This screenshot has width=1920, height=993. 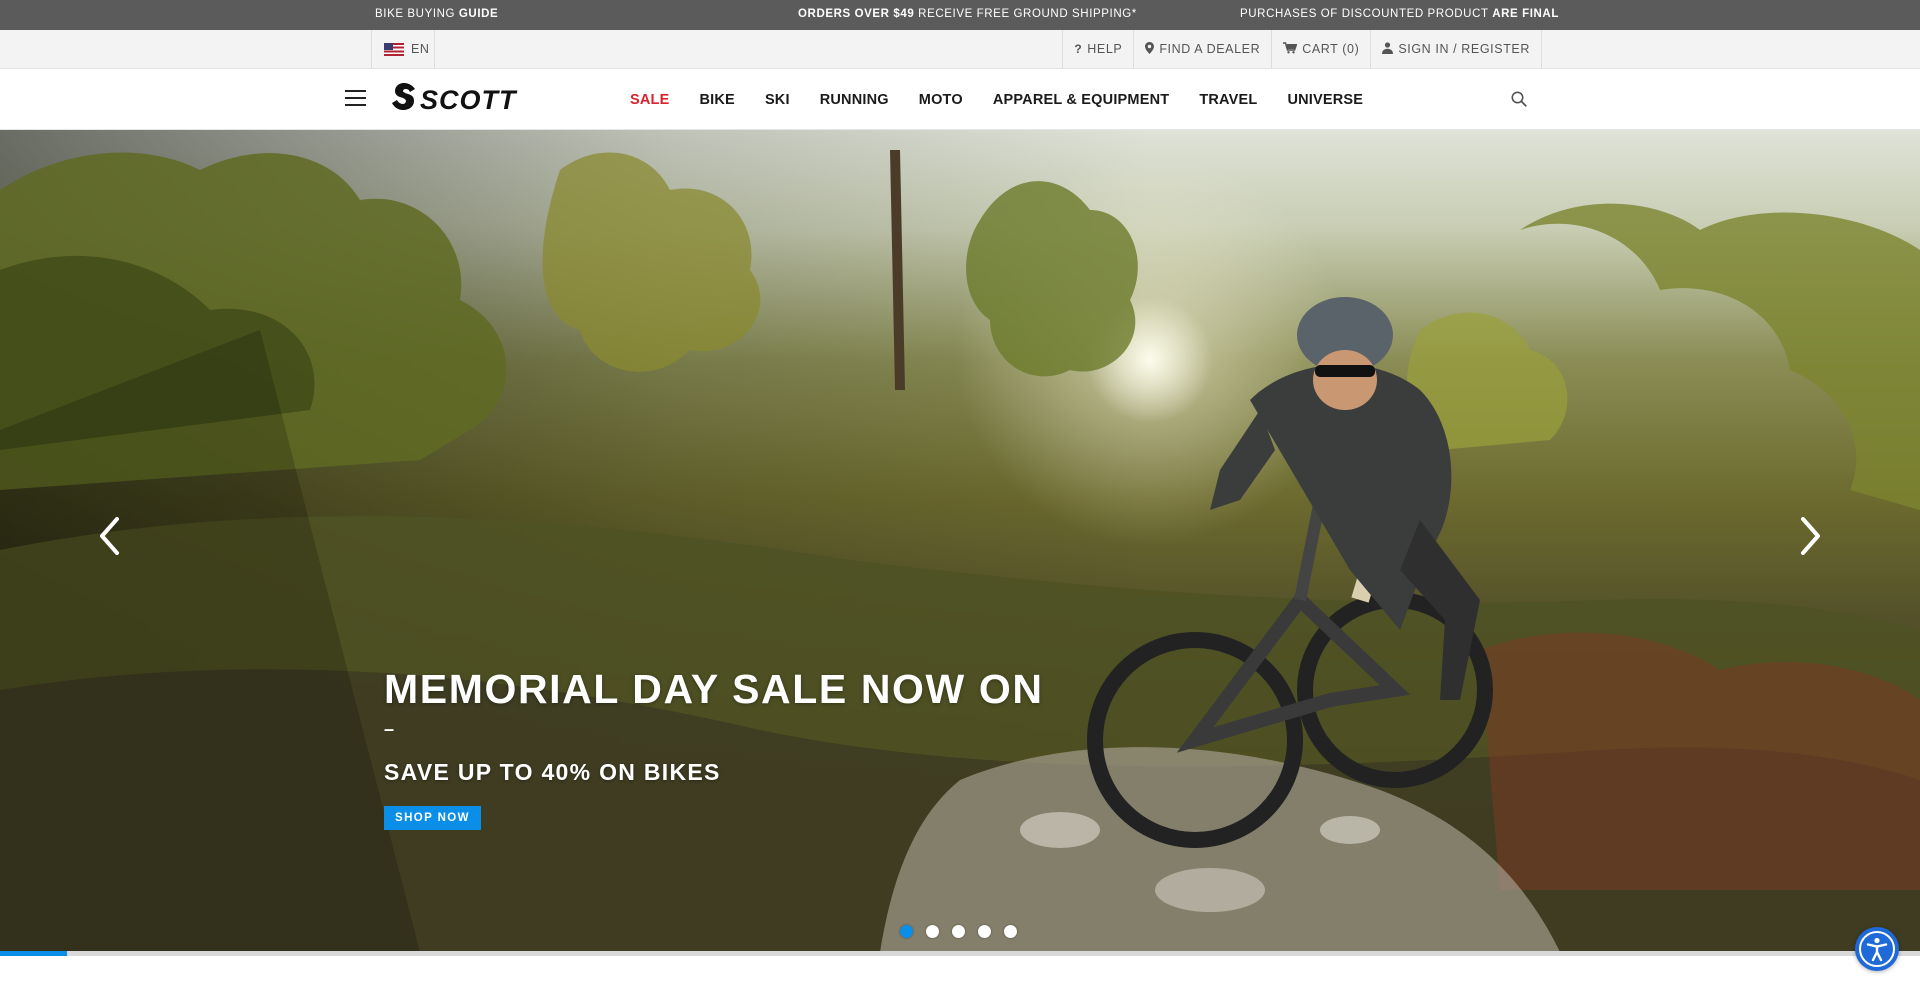 What do you see at coordinates (777, 100) in the screenshot?
I see `nav-item-ski: Ski` at bounding box center [777, 100].